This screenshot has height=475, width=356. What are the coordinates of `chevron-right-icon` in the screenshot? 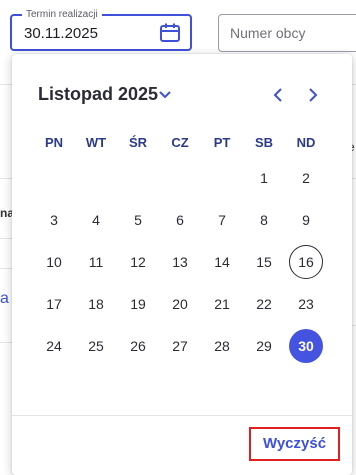 It's located at (312, 95).